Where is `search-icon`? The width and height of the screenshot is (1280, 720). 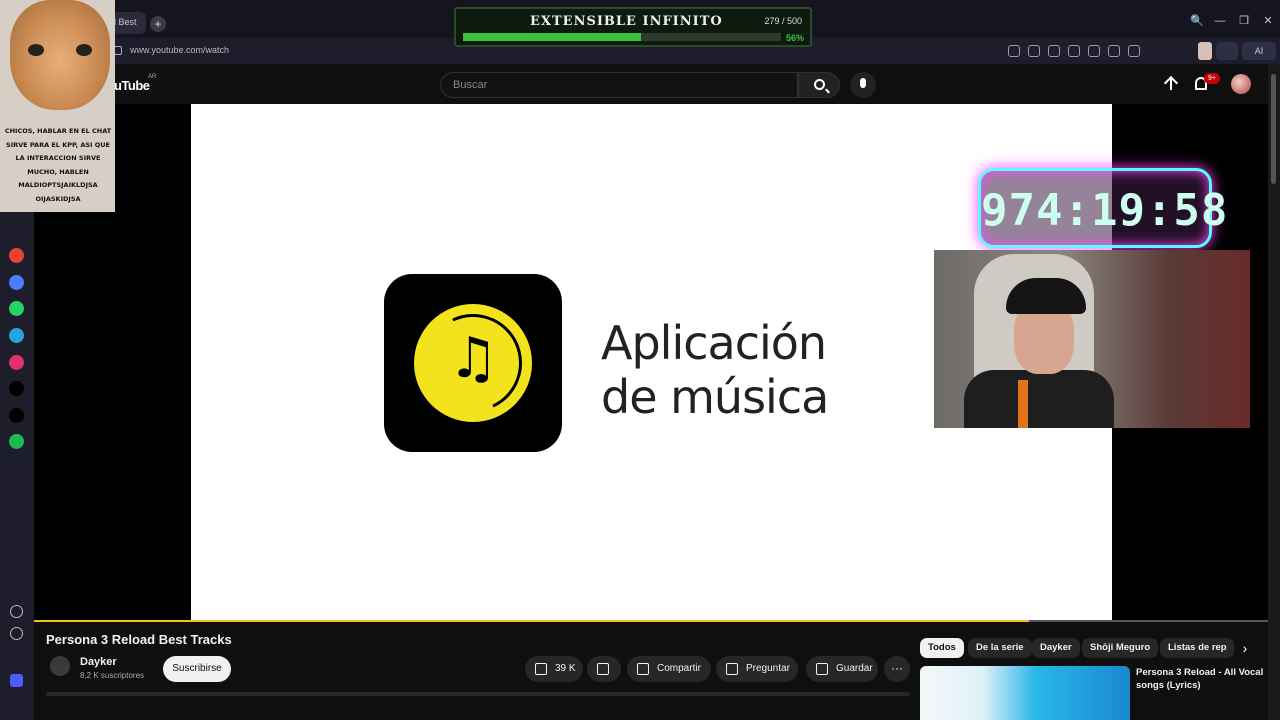 search-icon is located at coordinates (819, 84).